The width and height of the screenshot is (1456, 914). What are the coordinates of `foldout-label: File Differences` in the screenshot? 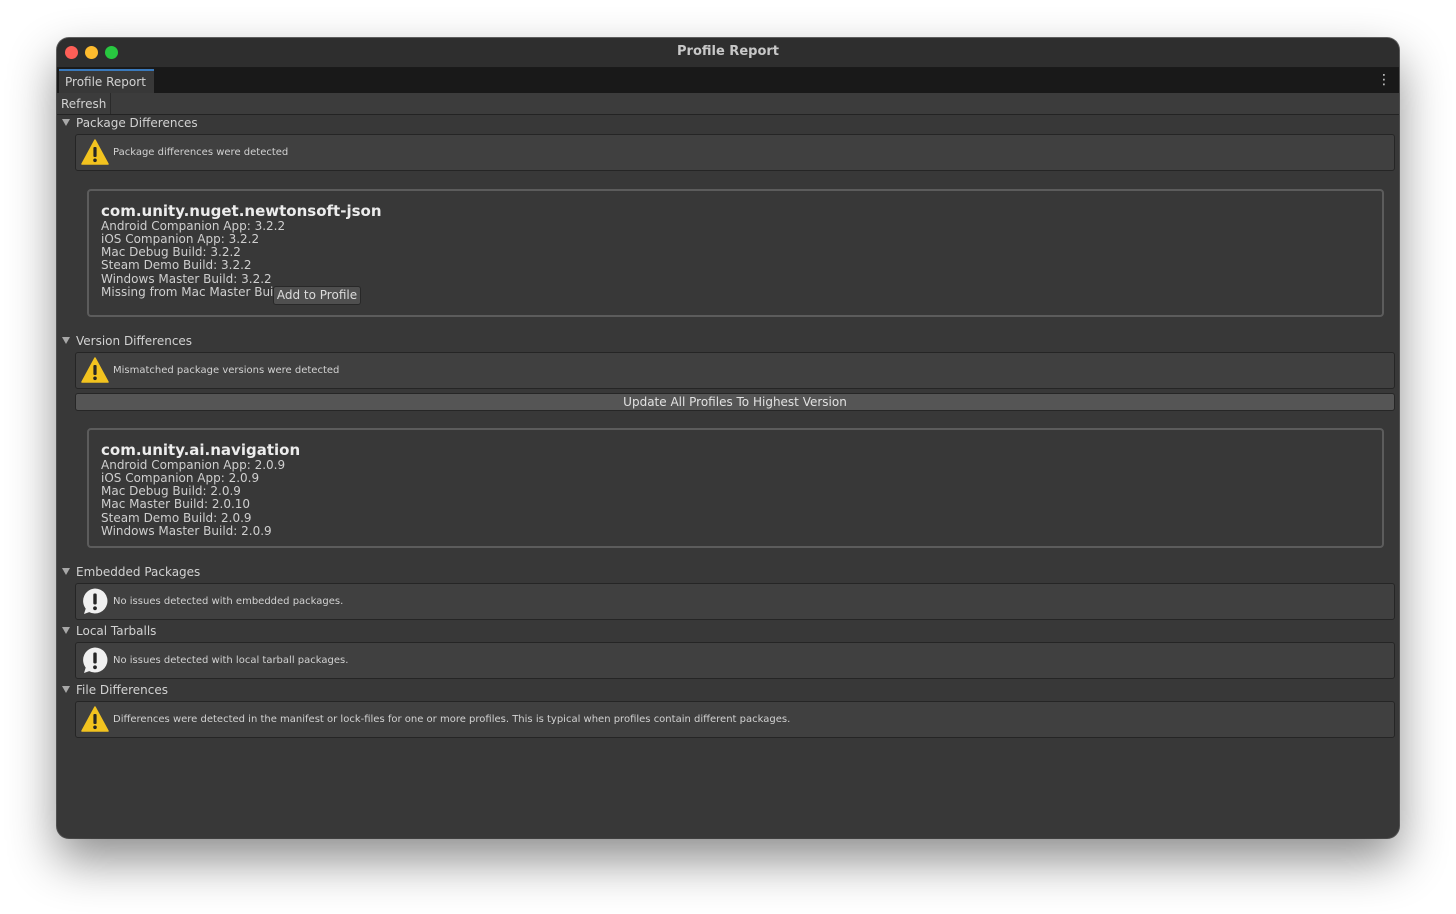 It's located at (122, 690).